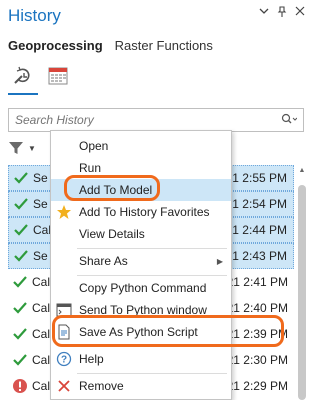 The height and width of the screenshot is (400, 320). I want to click on title-bar-controls, so click(282, 13).